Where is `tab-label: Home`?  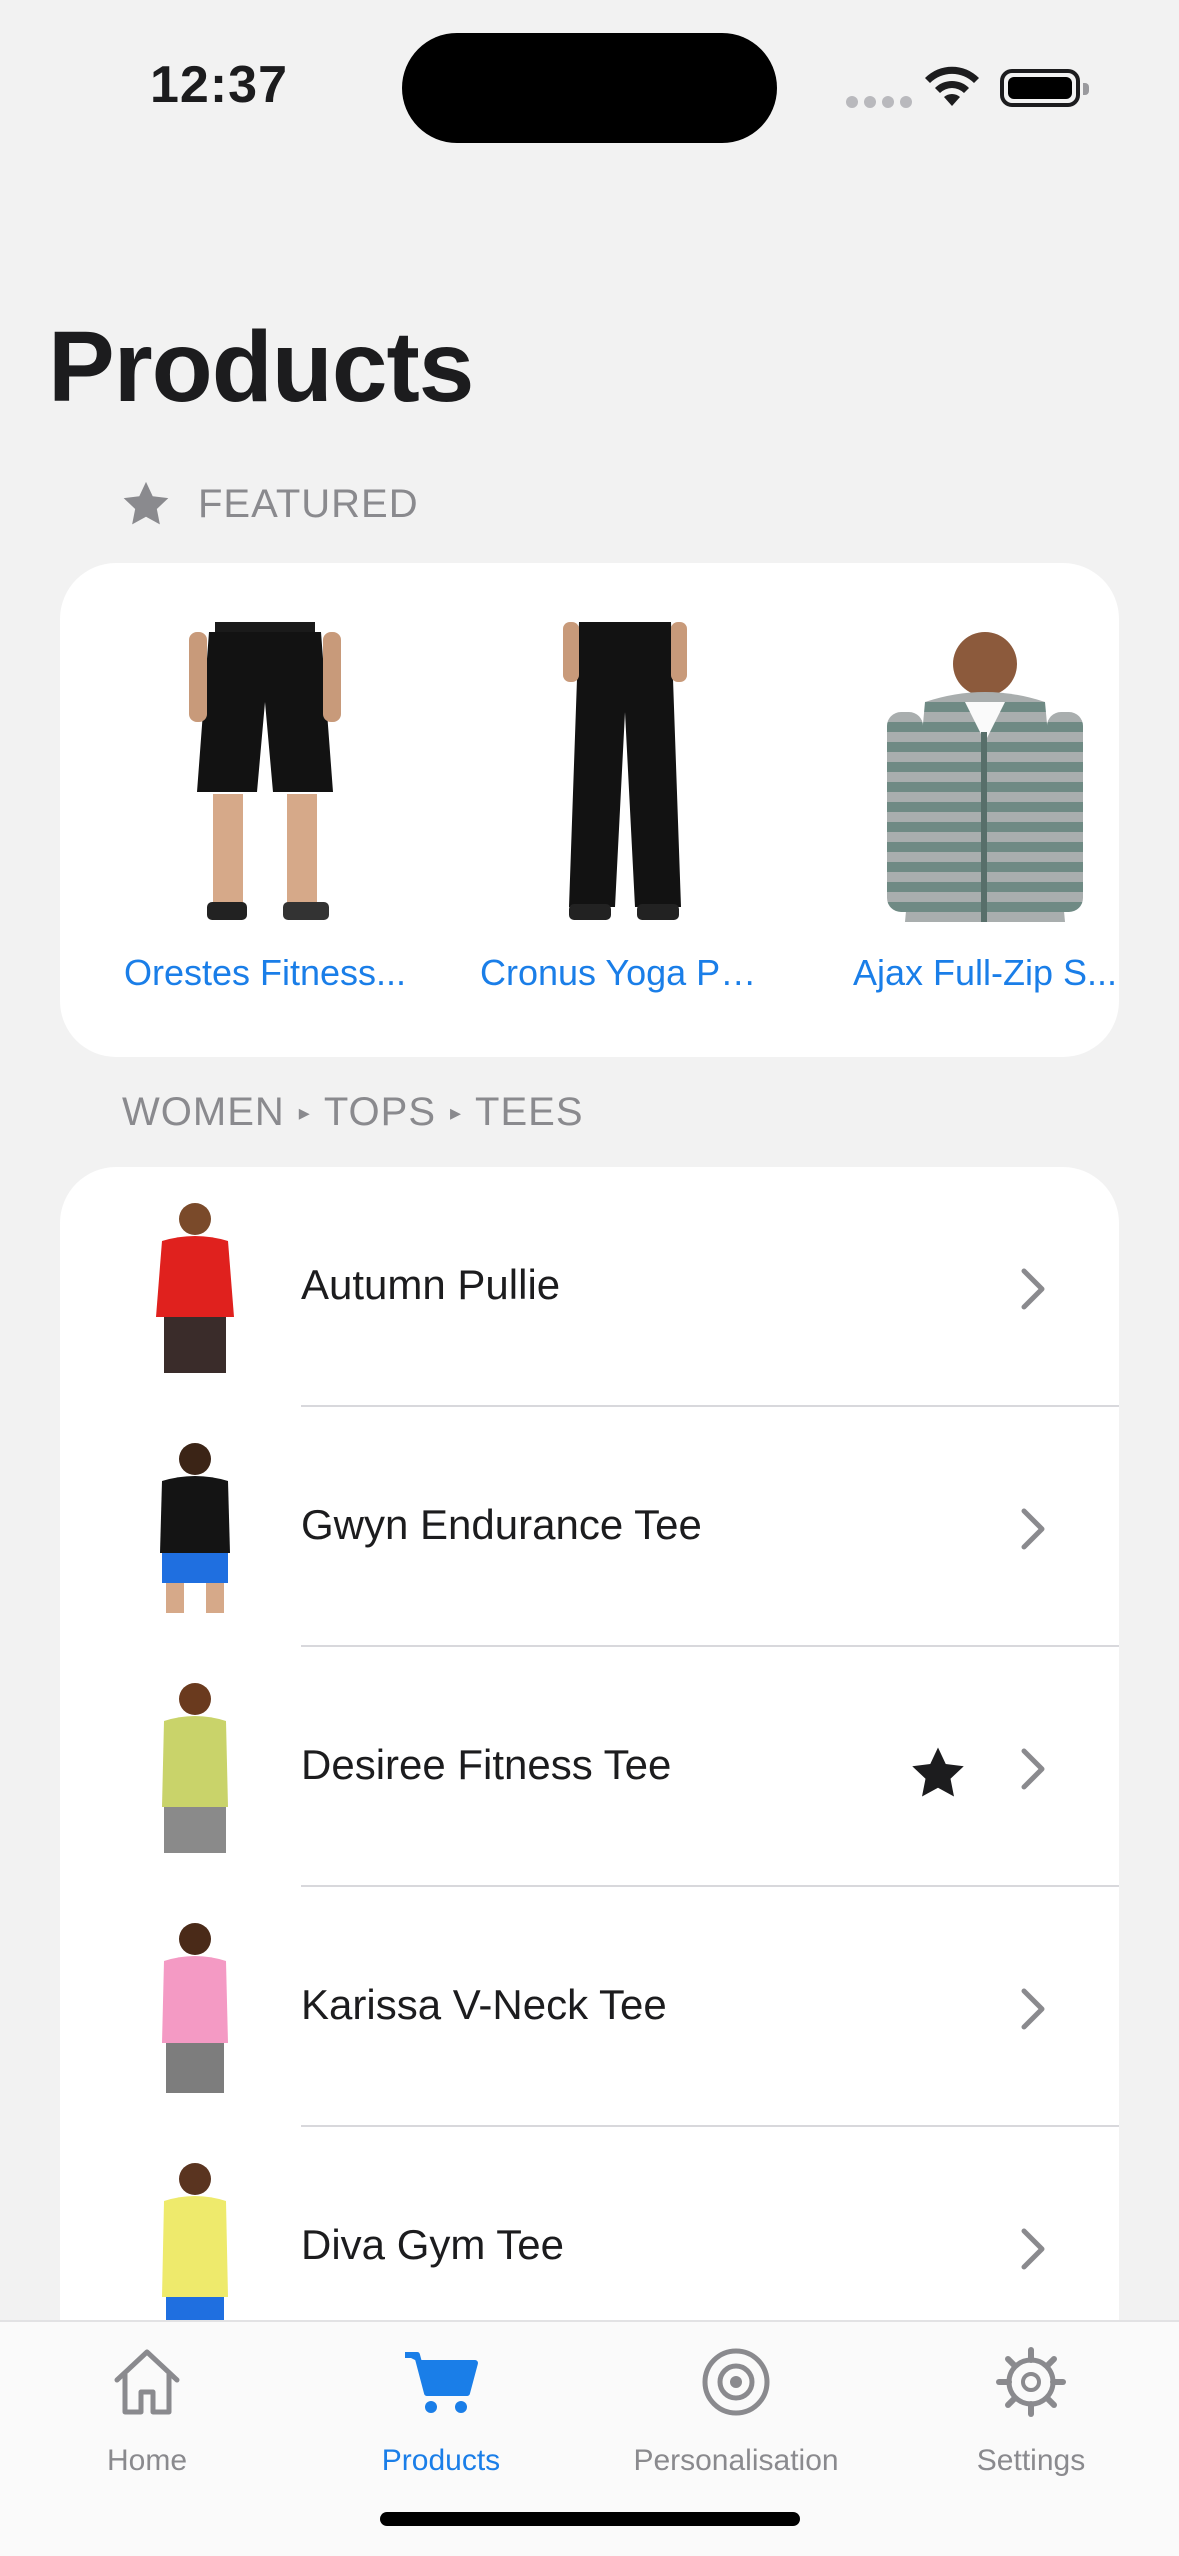
tab-label: Home is located at coordinates (147, 2460).